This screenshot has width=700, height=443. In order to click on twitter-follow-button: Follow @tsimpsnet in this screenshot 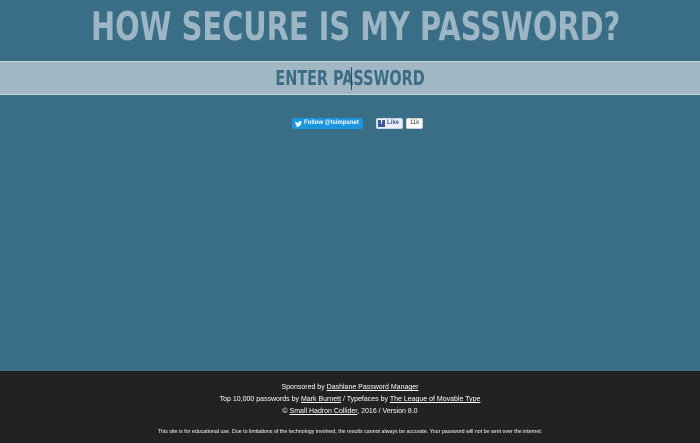, I will do `click(327, 123)`.